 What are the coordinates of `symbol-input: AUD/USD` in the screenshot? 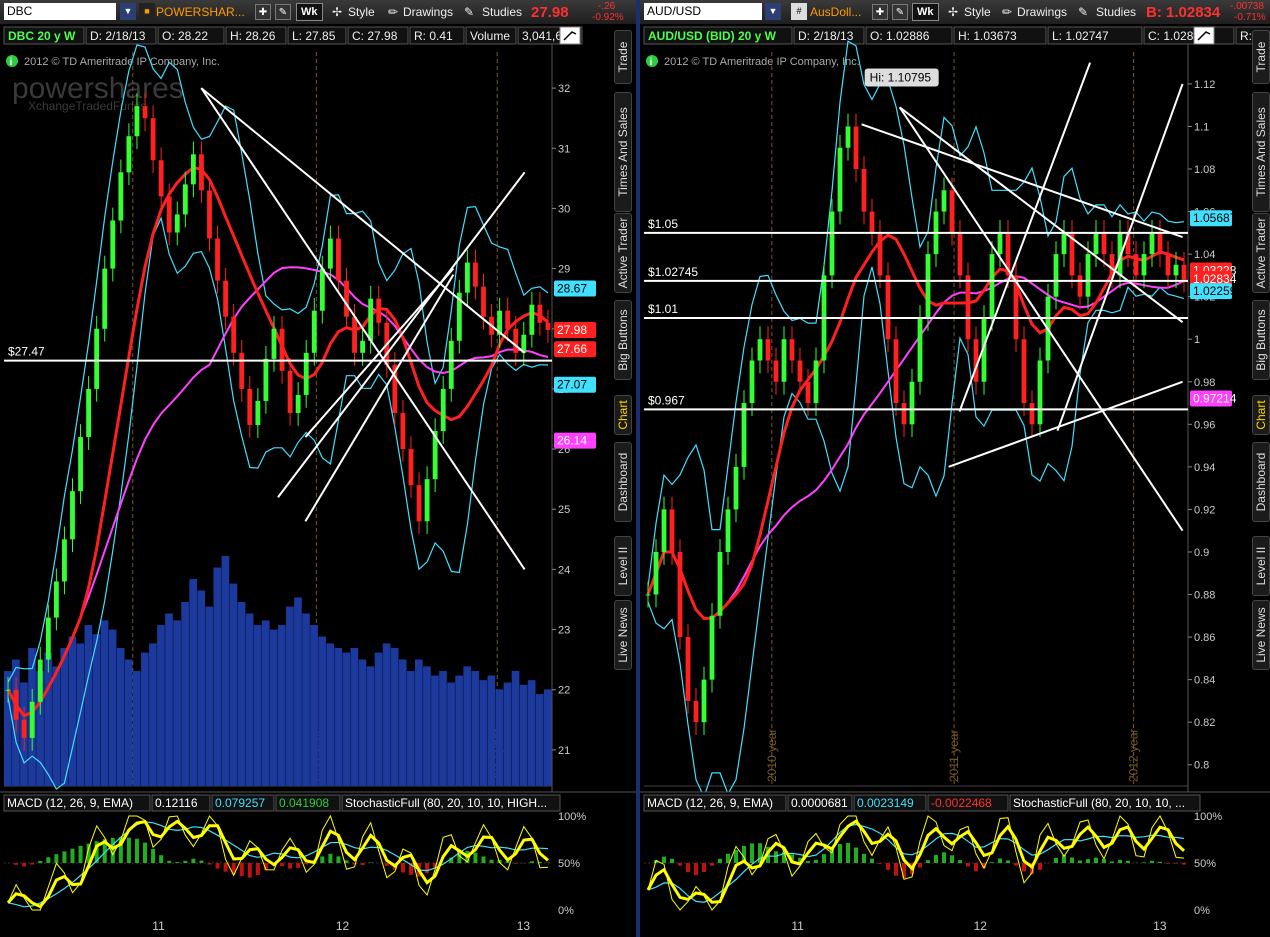 It's located at (703, 11).